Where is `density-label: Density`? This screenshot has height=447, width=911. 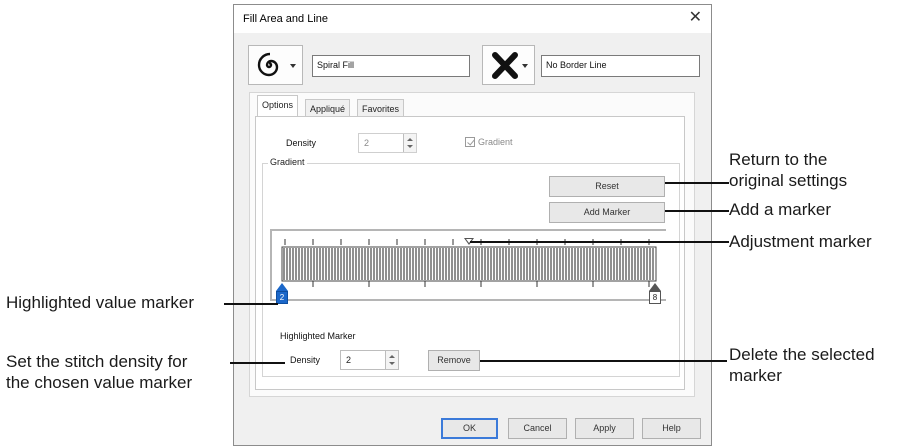 density-label: Density is located at coordinates (301, 143).